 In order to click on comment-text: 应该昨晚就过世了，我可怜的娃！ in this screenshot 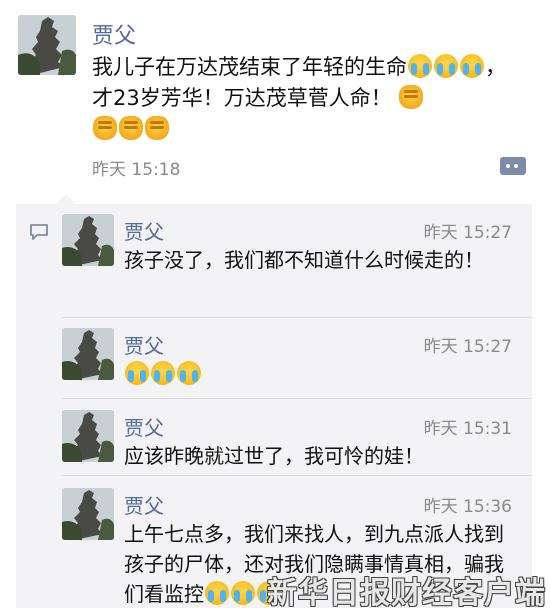, I will do `click(274, 456)`.